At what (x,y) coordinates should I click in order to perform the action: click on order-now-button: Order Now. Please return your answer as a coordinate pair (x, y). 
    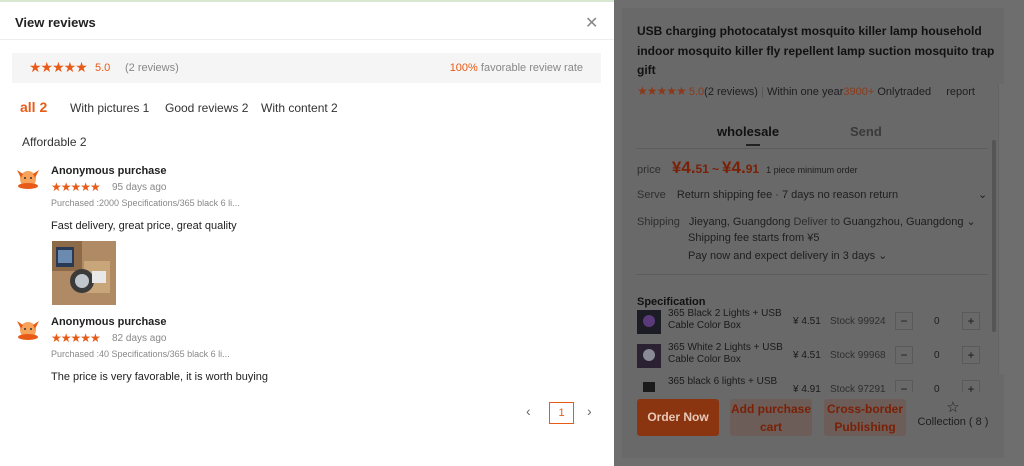
    Looking at the image, I should click on (678, 417).